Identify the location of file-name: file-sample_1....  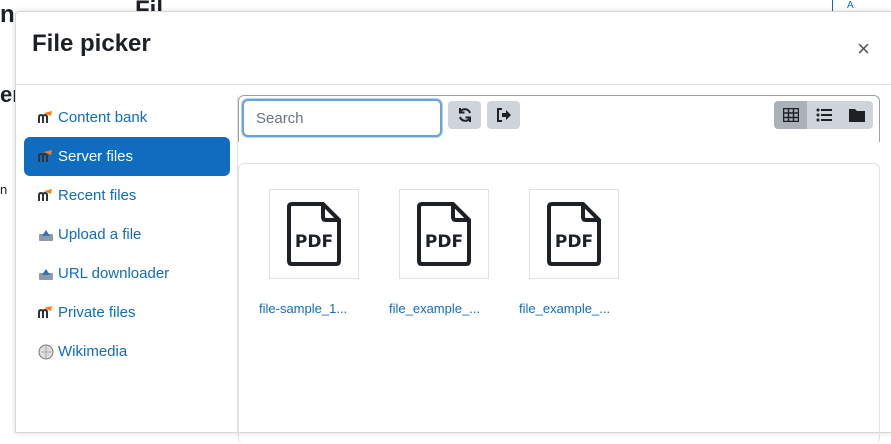
(303, 308).